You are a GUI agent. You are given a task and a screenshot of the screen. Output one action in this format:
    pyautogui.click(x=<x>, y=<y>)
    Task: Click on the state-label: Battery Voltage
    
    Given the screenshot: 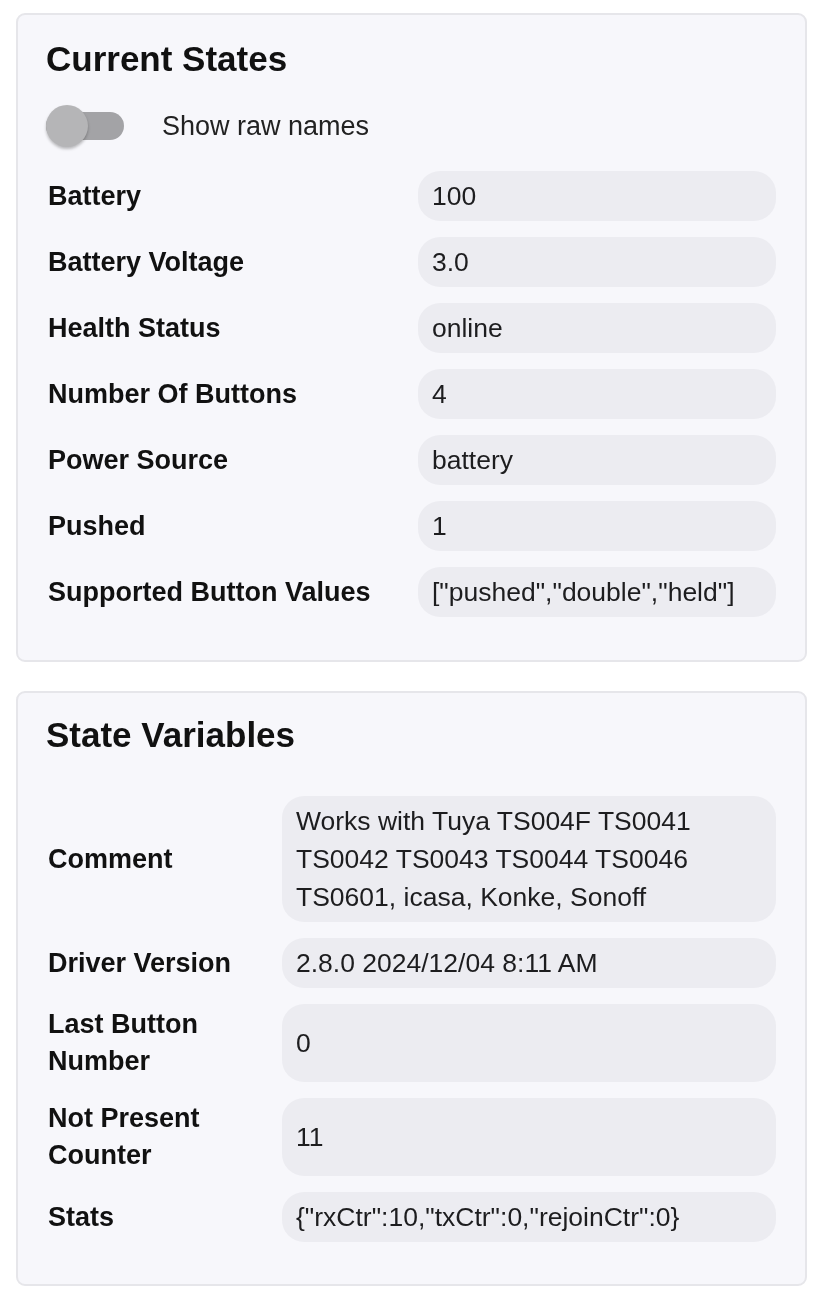 What is the action you would take?
    pyautogui.click(x=146, y=262)
    